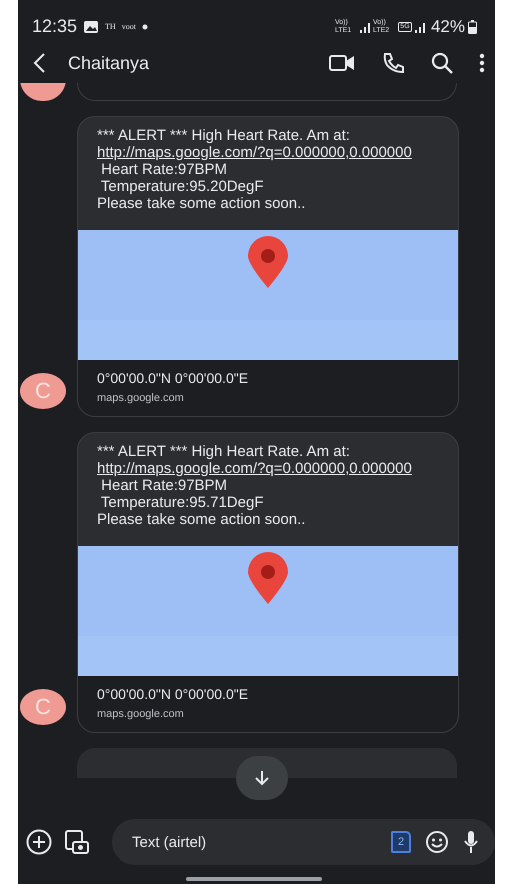 The width and height of the screenshot is (509, 884). I want to click on notification-label: voot, so click(129, 26).